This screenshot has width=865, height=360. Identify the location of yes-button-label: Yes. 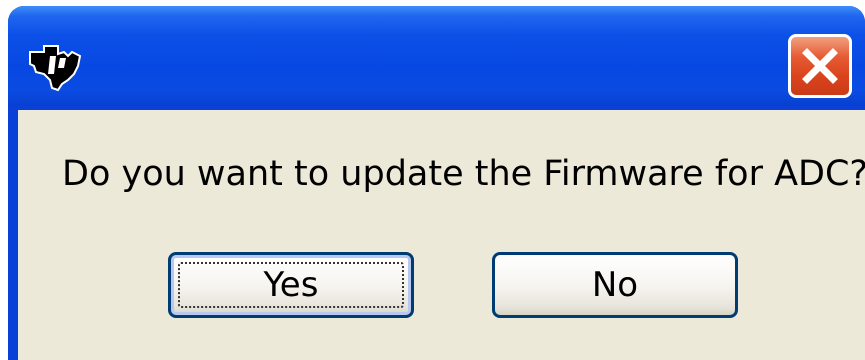
(291, 285).